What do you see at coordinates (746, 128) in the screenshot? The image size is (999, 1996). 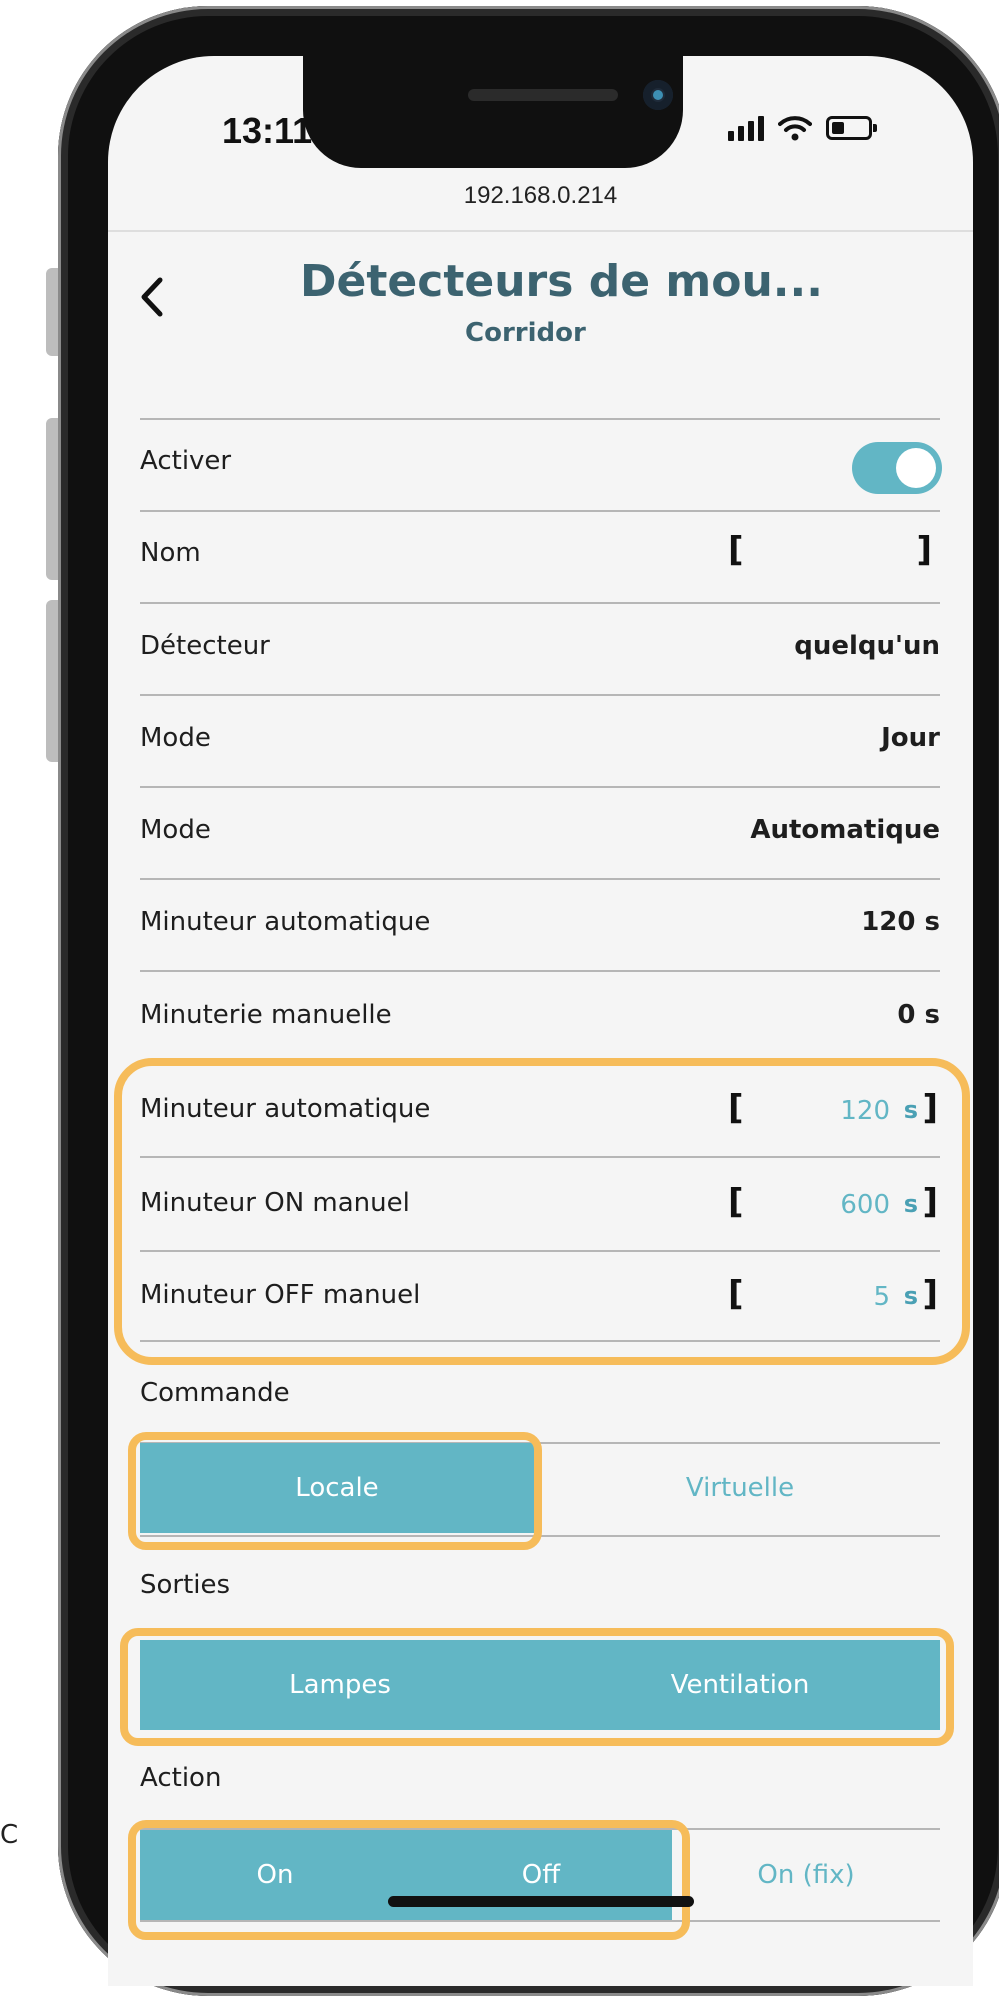 I see `signal-icon` at bounding box center [746, 128].